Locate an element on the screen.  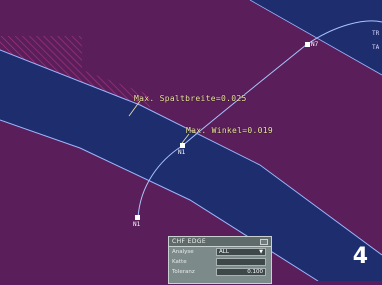
figure-step-number: 4 is located at coordinates (360, 256).